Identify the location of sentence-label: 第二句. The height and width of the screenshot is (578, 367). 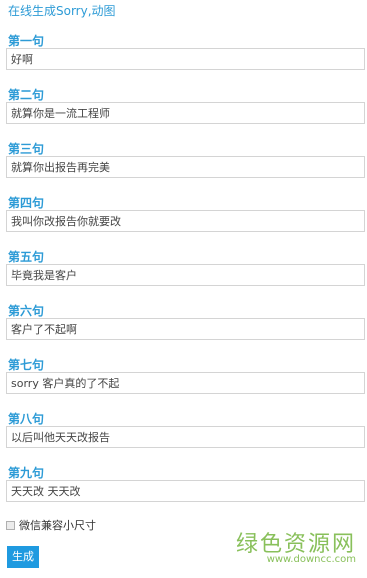
(26, 95).